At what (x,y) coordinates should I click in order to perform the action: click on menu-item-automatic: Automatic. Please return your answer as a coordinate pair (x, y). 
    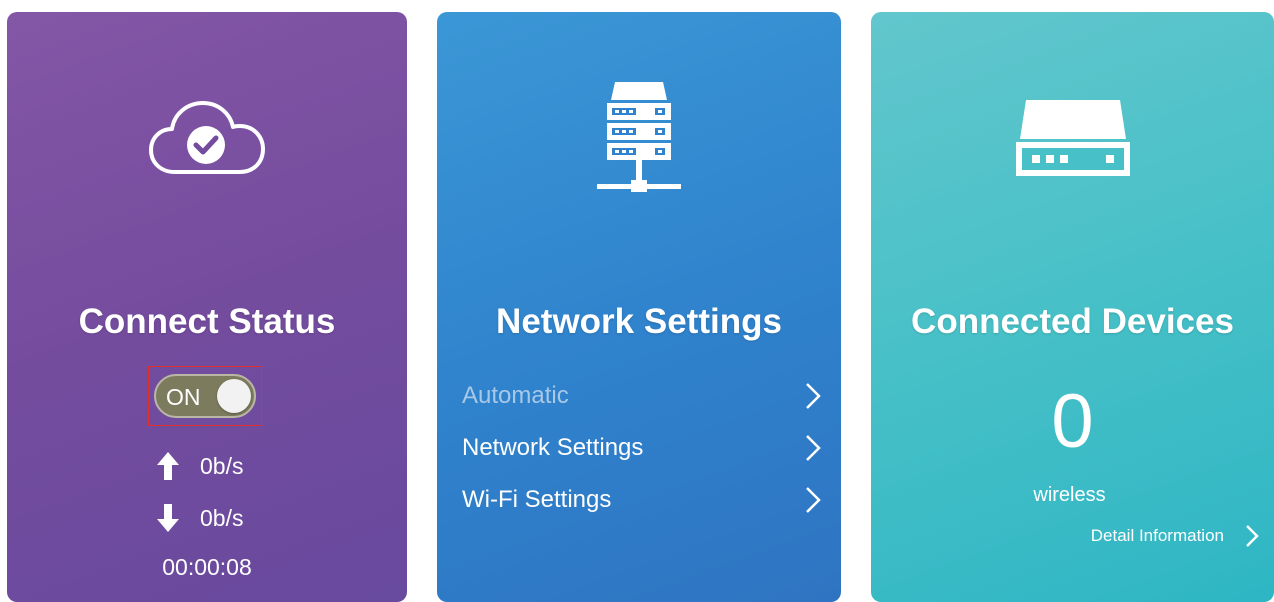
    Looking at the image, I should click on (642, 396).